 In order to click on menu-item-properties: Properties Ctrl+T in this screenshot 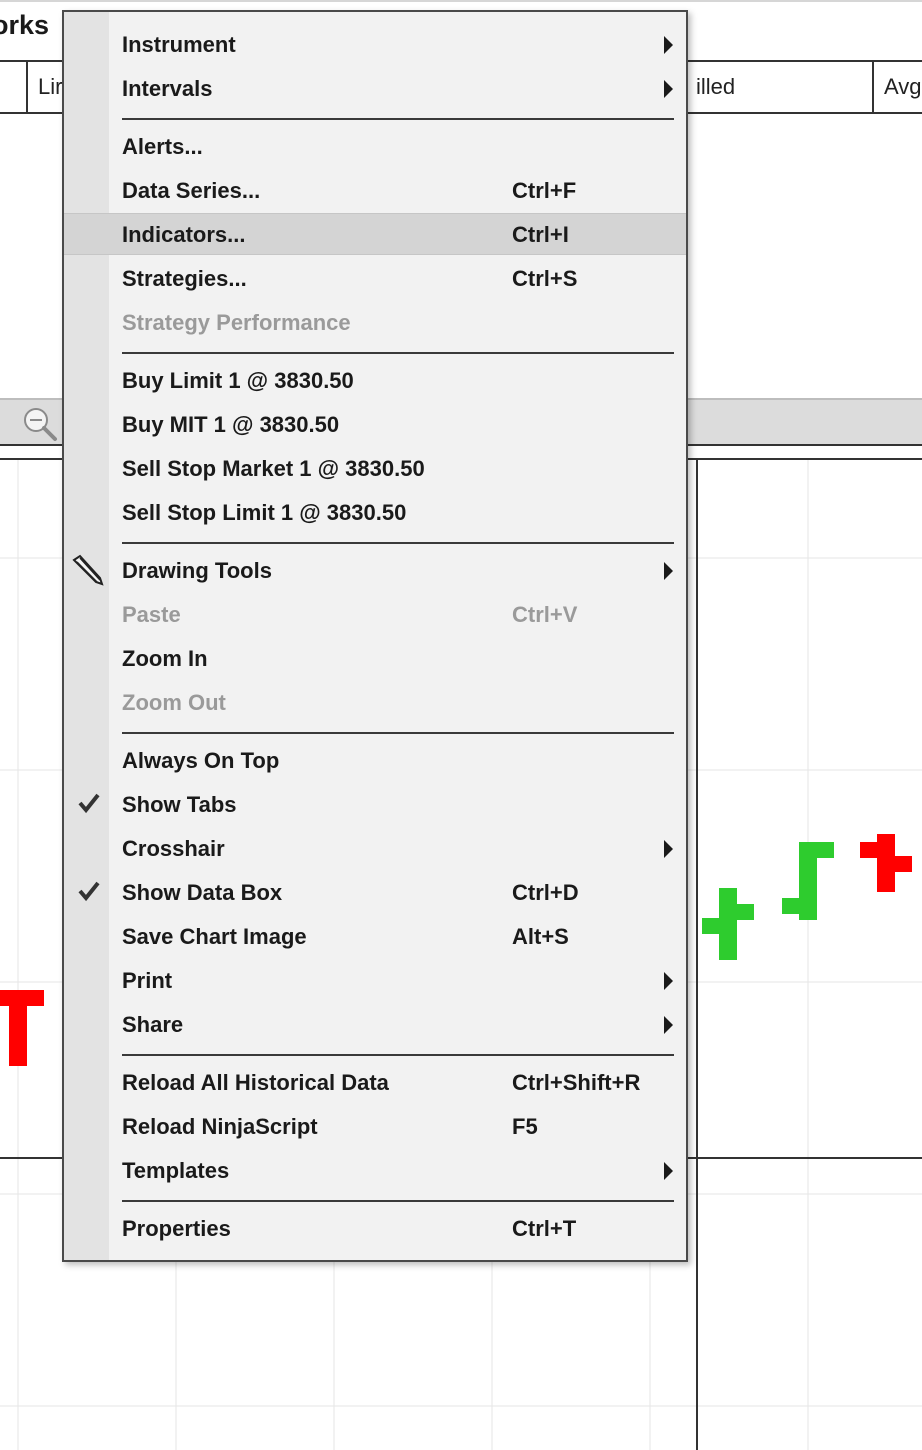, I will do `click(375, 1228)`.